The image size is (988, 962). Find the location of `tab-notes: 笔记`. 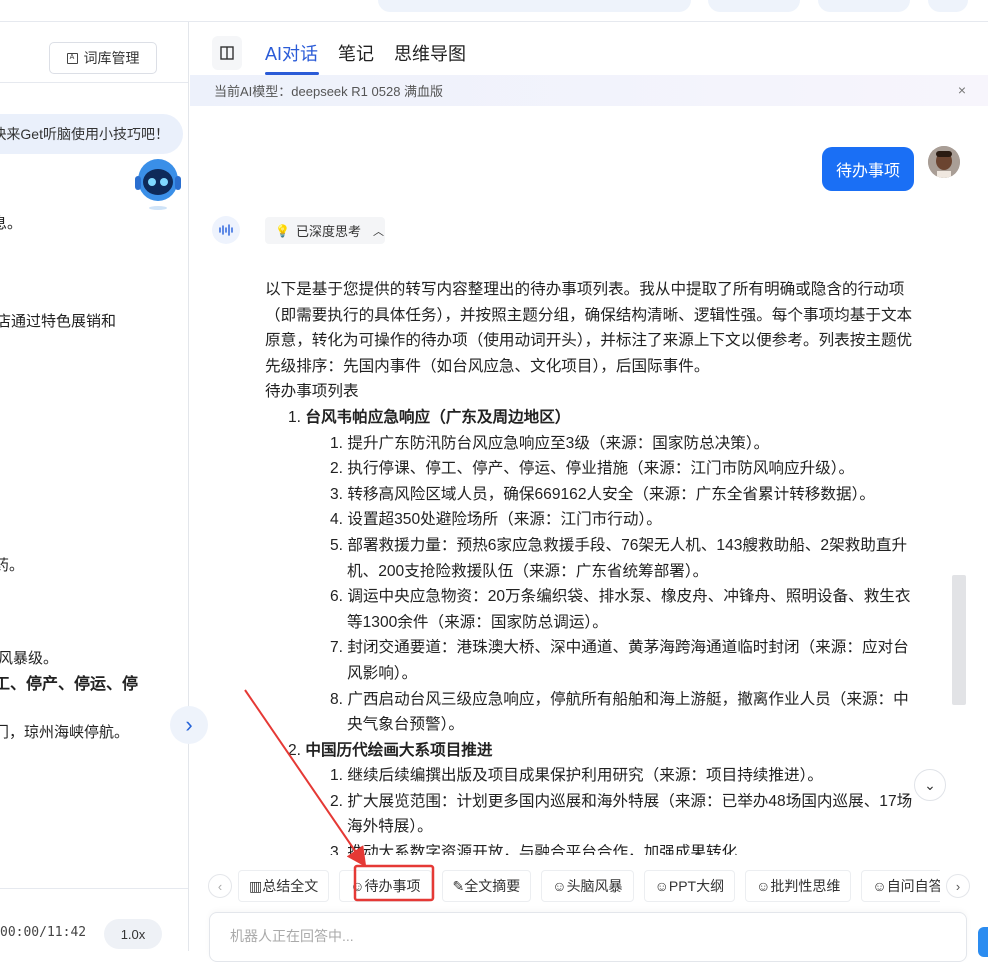

tab-notes: 笔记 is located at coordinates (356, 53).